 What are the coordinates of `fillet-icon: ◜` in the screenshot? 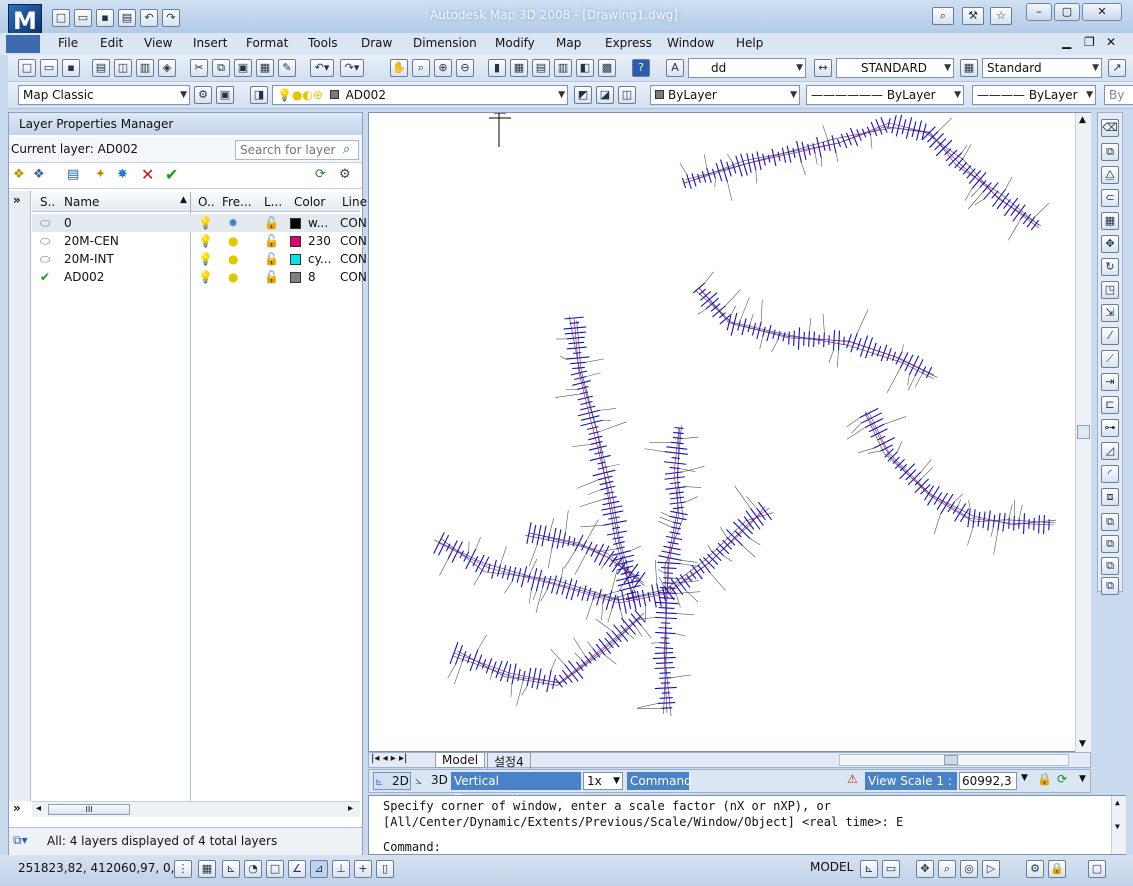 It's located at (1110, 474).